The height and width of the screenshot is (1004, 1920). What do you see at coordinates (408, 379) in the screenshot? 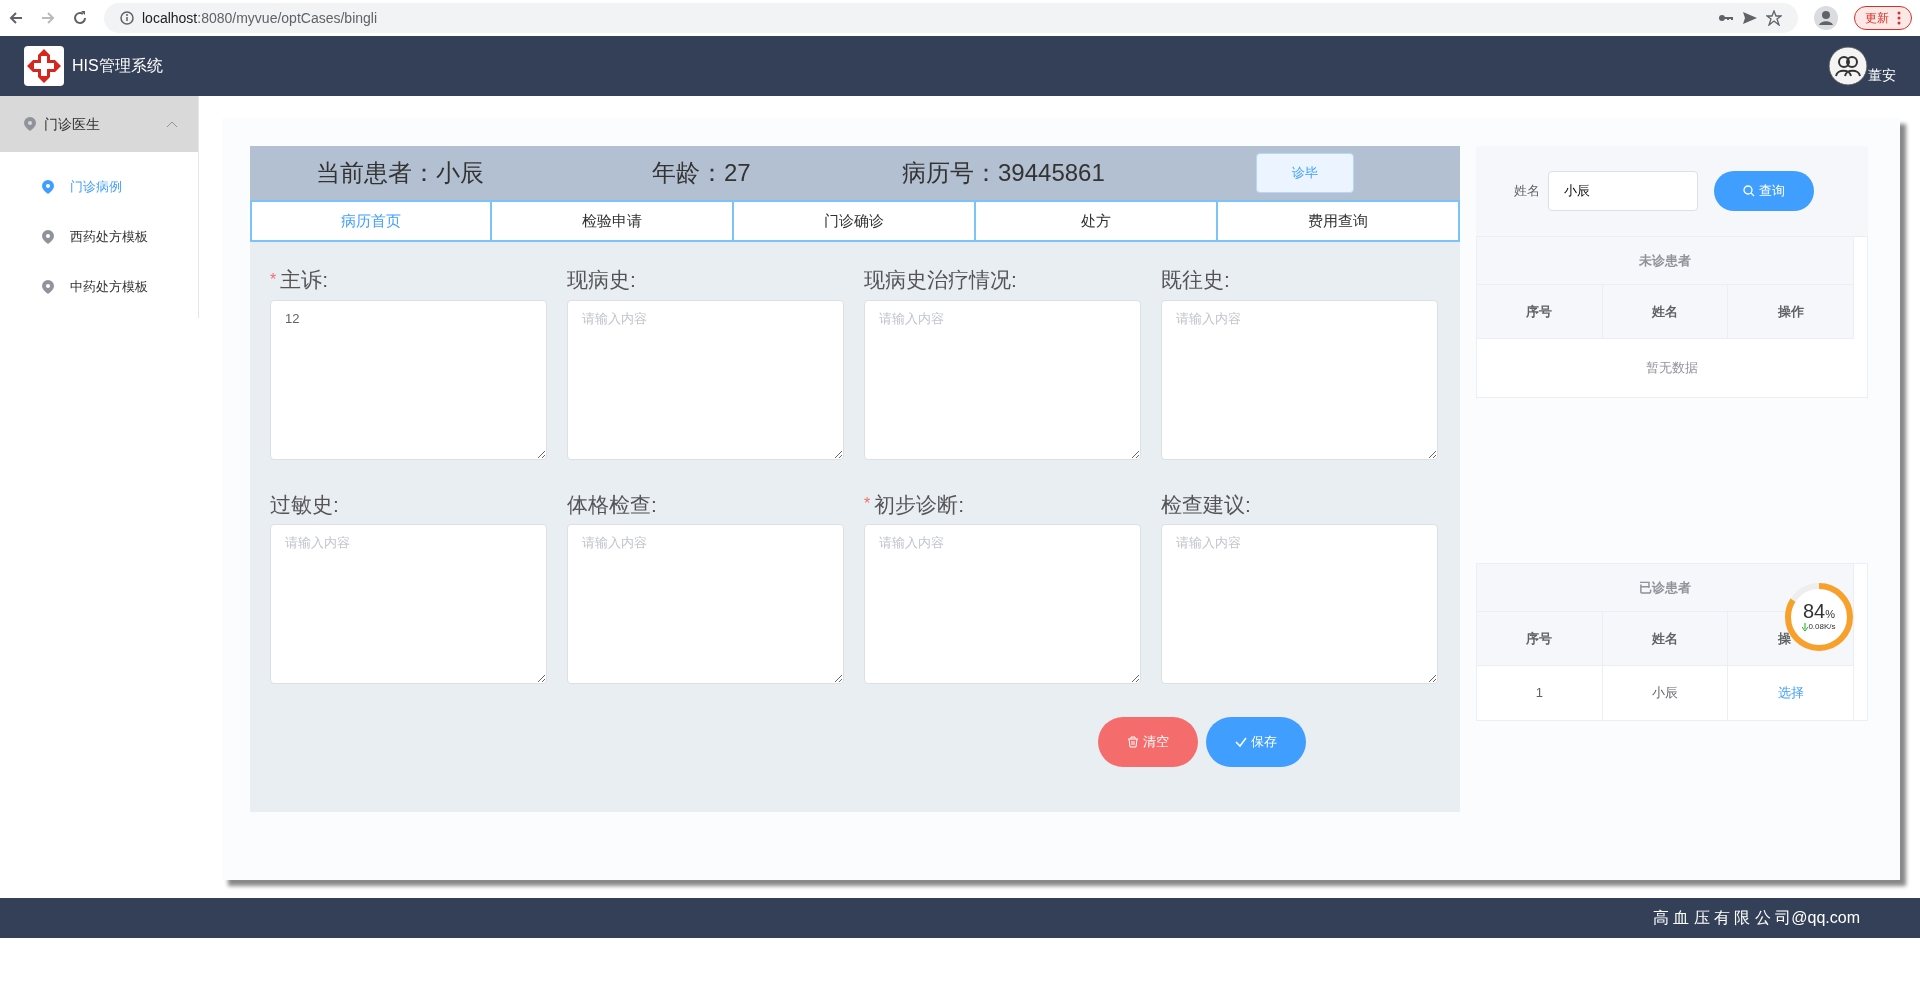
I see `text-area: 12` at bounding box center [408, 379].